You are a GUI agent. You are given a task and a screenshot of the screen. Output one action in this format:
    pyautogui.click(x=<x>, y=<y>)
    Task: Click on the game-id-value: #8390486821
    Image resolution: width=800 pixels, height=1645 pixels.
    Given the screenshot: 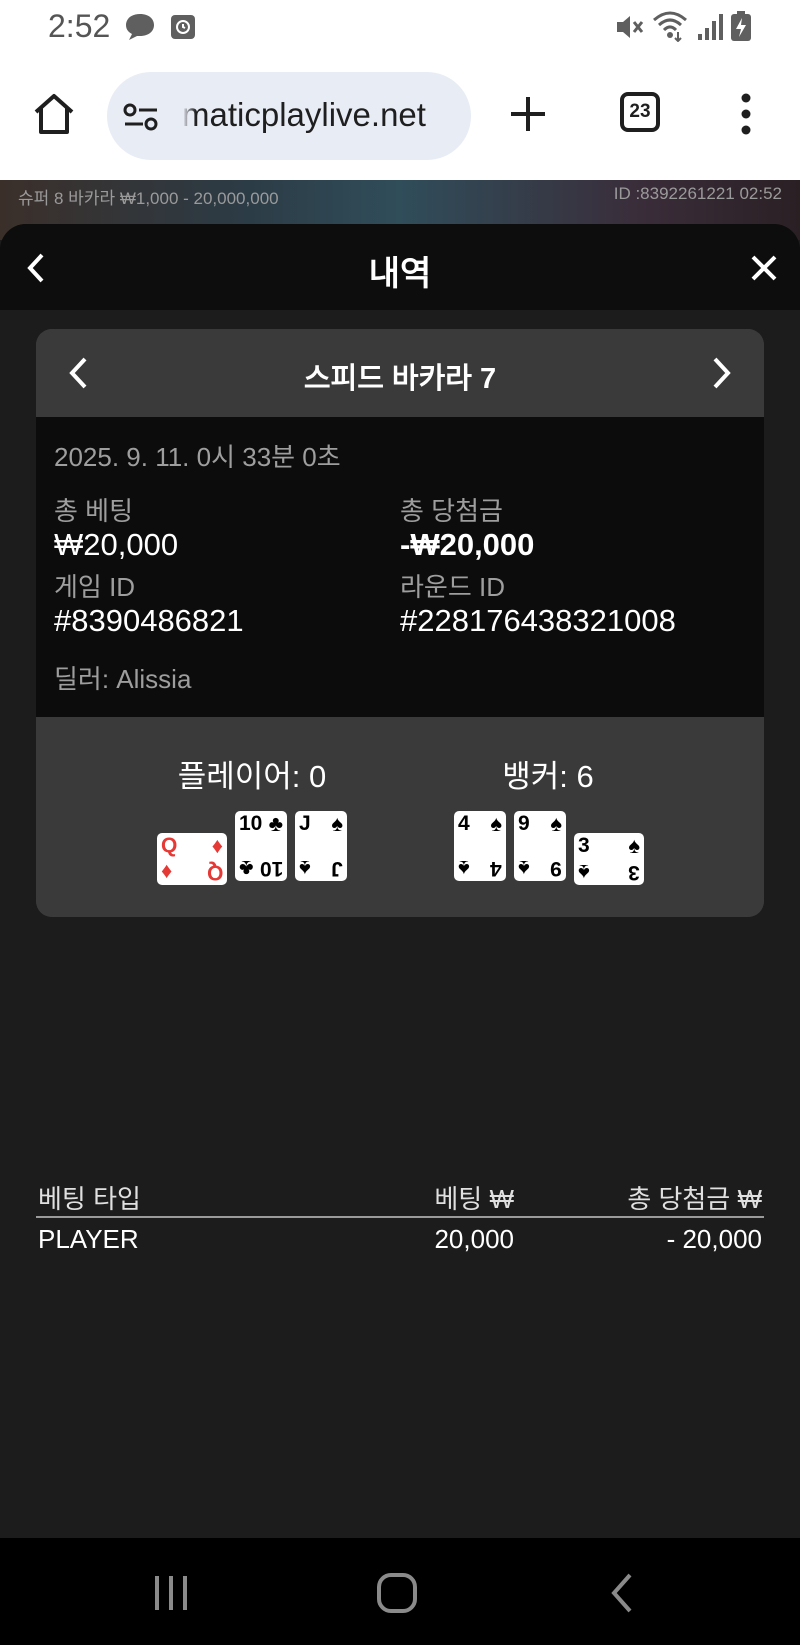 What is the action you would take?
    pyautogui.click(x=149, y=620)
    